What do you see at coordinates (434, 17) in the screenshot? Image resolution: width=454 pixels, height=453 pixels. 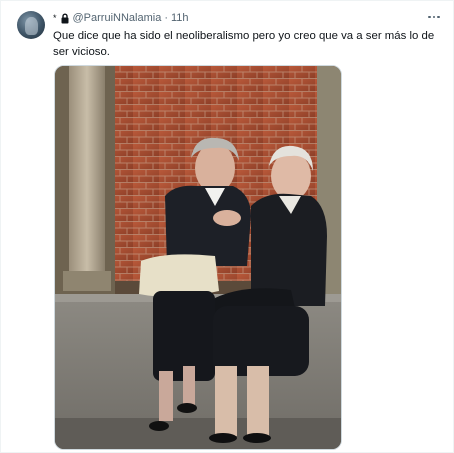 I see `more-icon` at bounding box center [434, 17].